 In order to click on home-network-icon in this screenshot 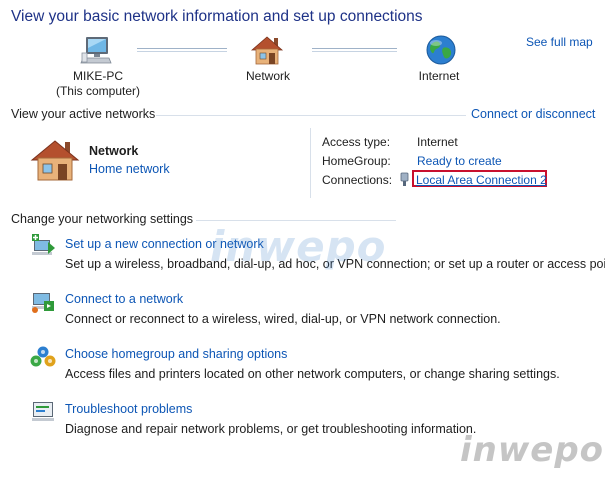, I will do `click(55, 160)`.